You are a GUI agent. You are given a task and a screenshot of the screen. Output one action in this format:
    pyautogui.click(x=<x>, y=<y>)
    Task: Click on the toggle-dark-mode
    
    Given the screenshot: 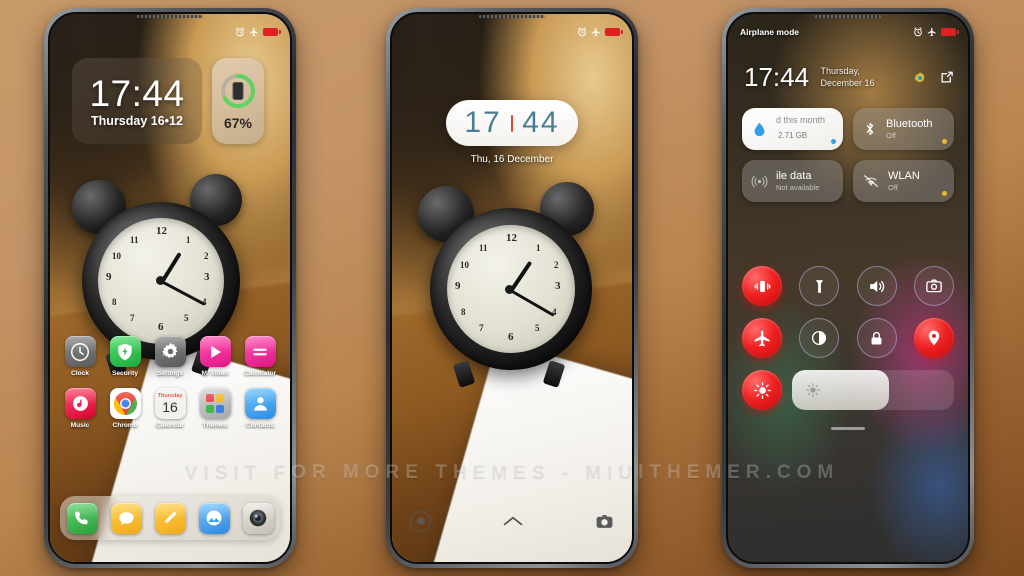 What is the action you would take?
    pyautogui.click(x=819, y=338)
    